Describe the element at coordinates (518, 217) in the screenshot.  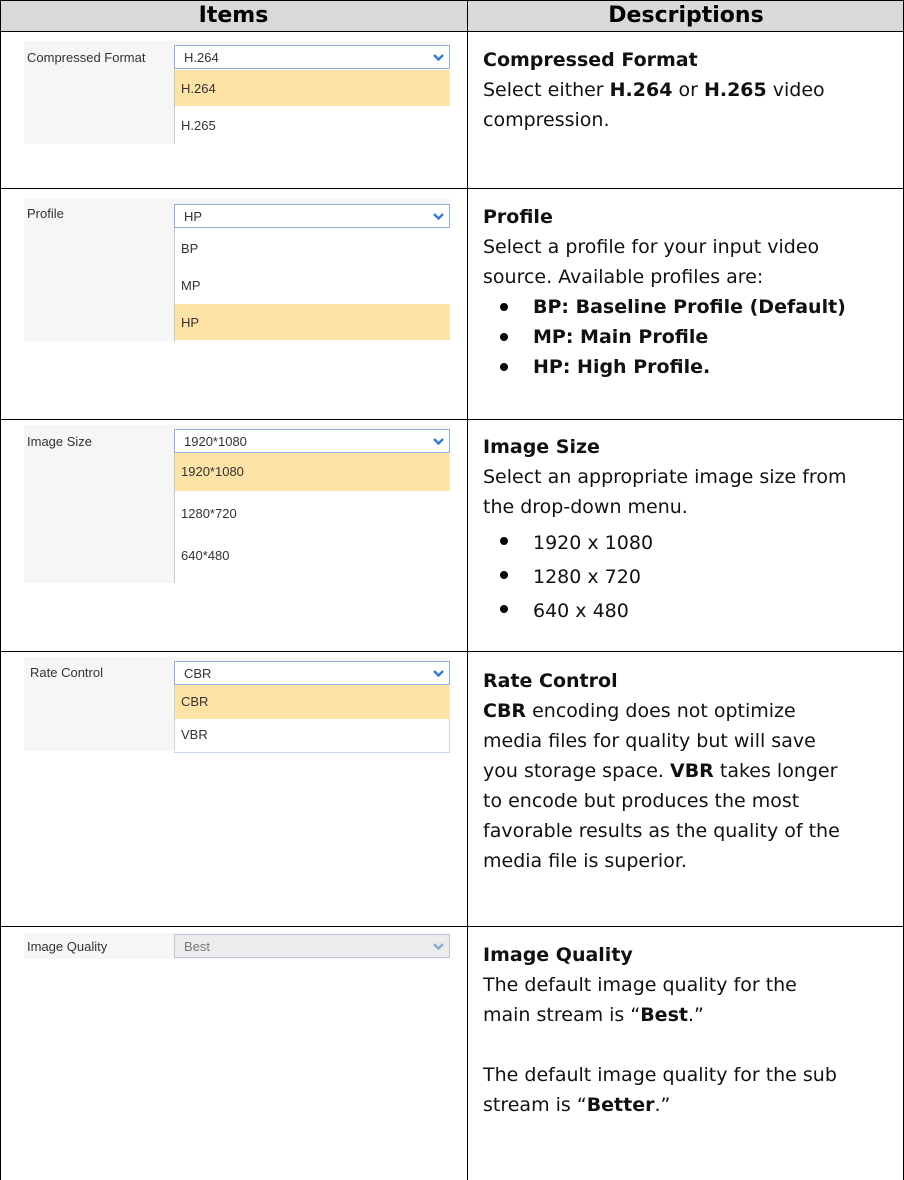
I see `description-title: Profile` at that location.